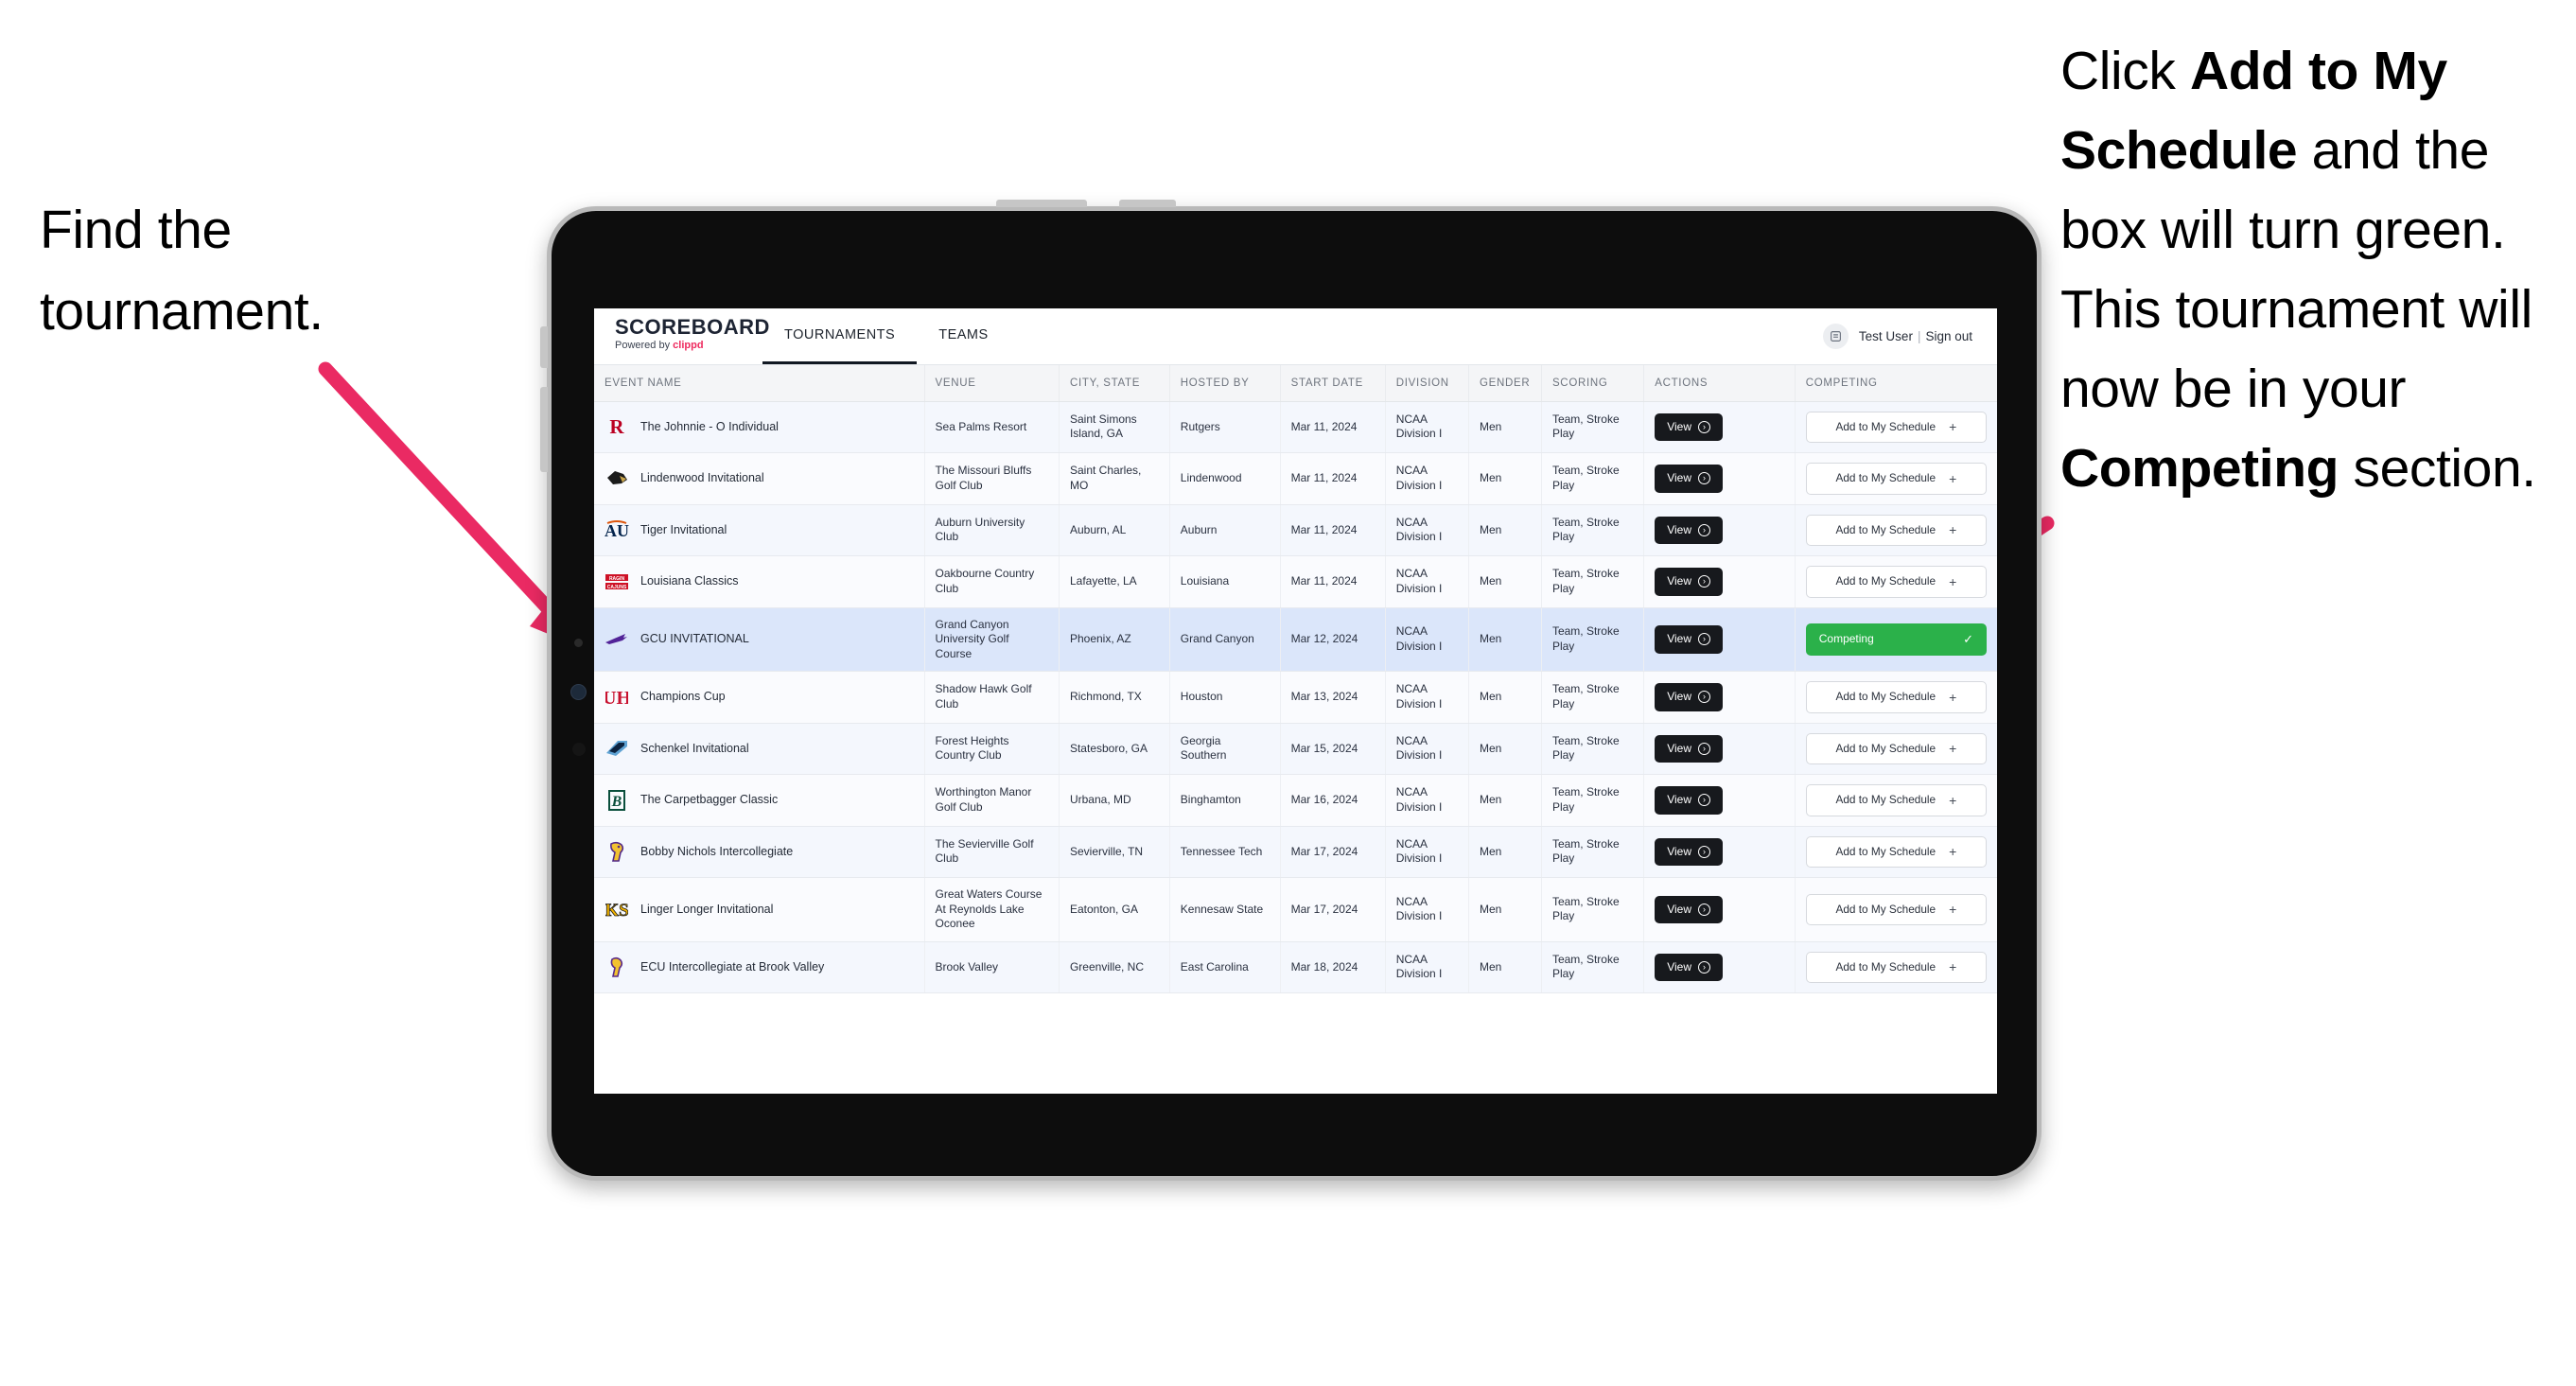 The height and width of the screenshot is (1386, 2576). Describe the element at coordinates (1953, 581) in the screenshot. I see `plus-icon: +` at that location.